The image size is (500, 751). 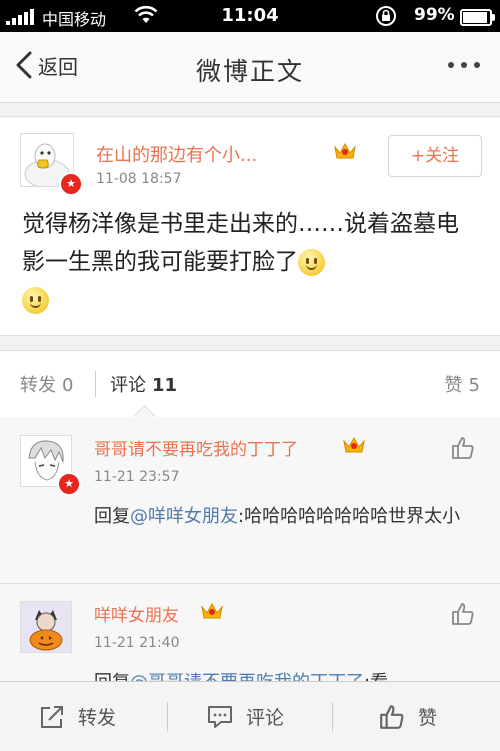 What do you see at coordinates (453, 385) in the screenshot?
I see `tab-like-label: 赞` at bounding box center [453, 385].